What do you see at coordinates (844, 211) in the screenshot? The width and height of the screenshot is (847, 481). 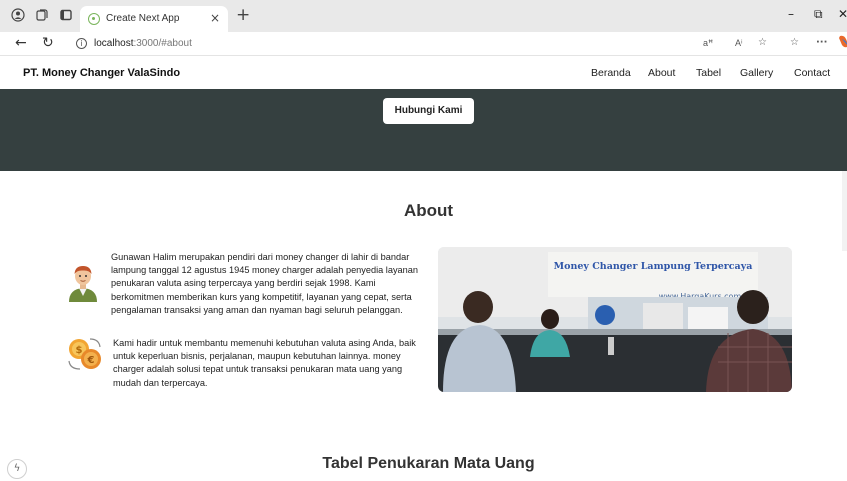 I see `page-scrollbar` at bounding box center [844, 211].